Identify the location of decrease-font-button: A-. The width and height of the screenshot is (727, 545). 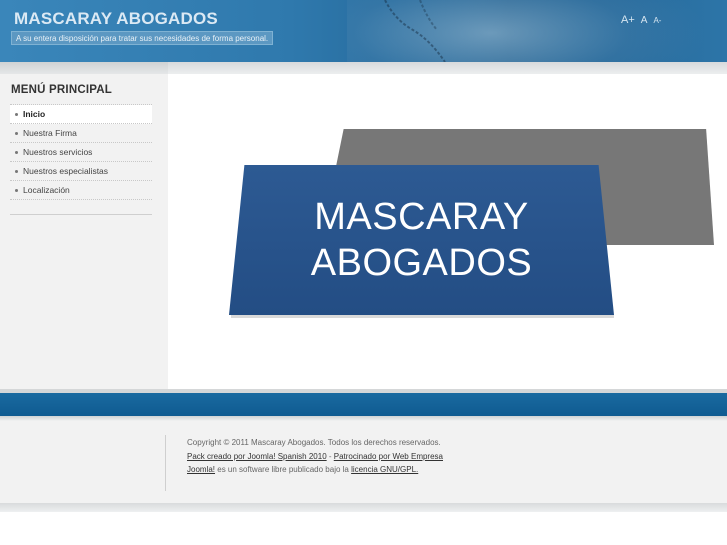
(657, 20).